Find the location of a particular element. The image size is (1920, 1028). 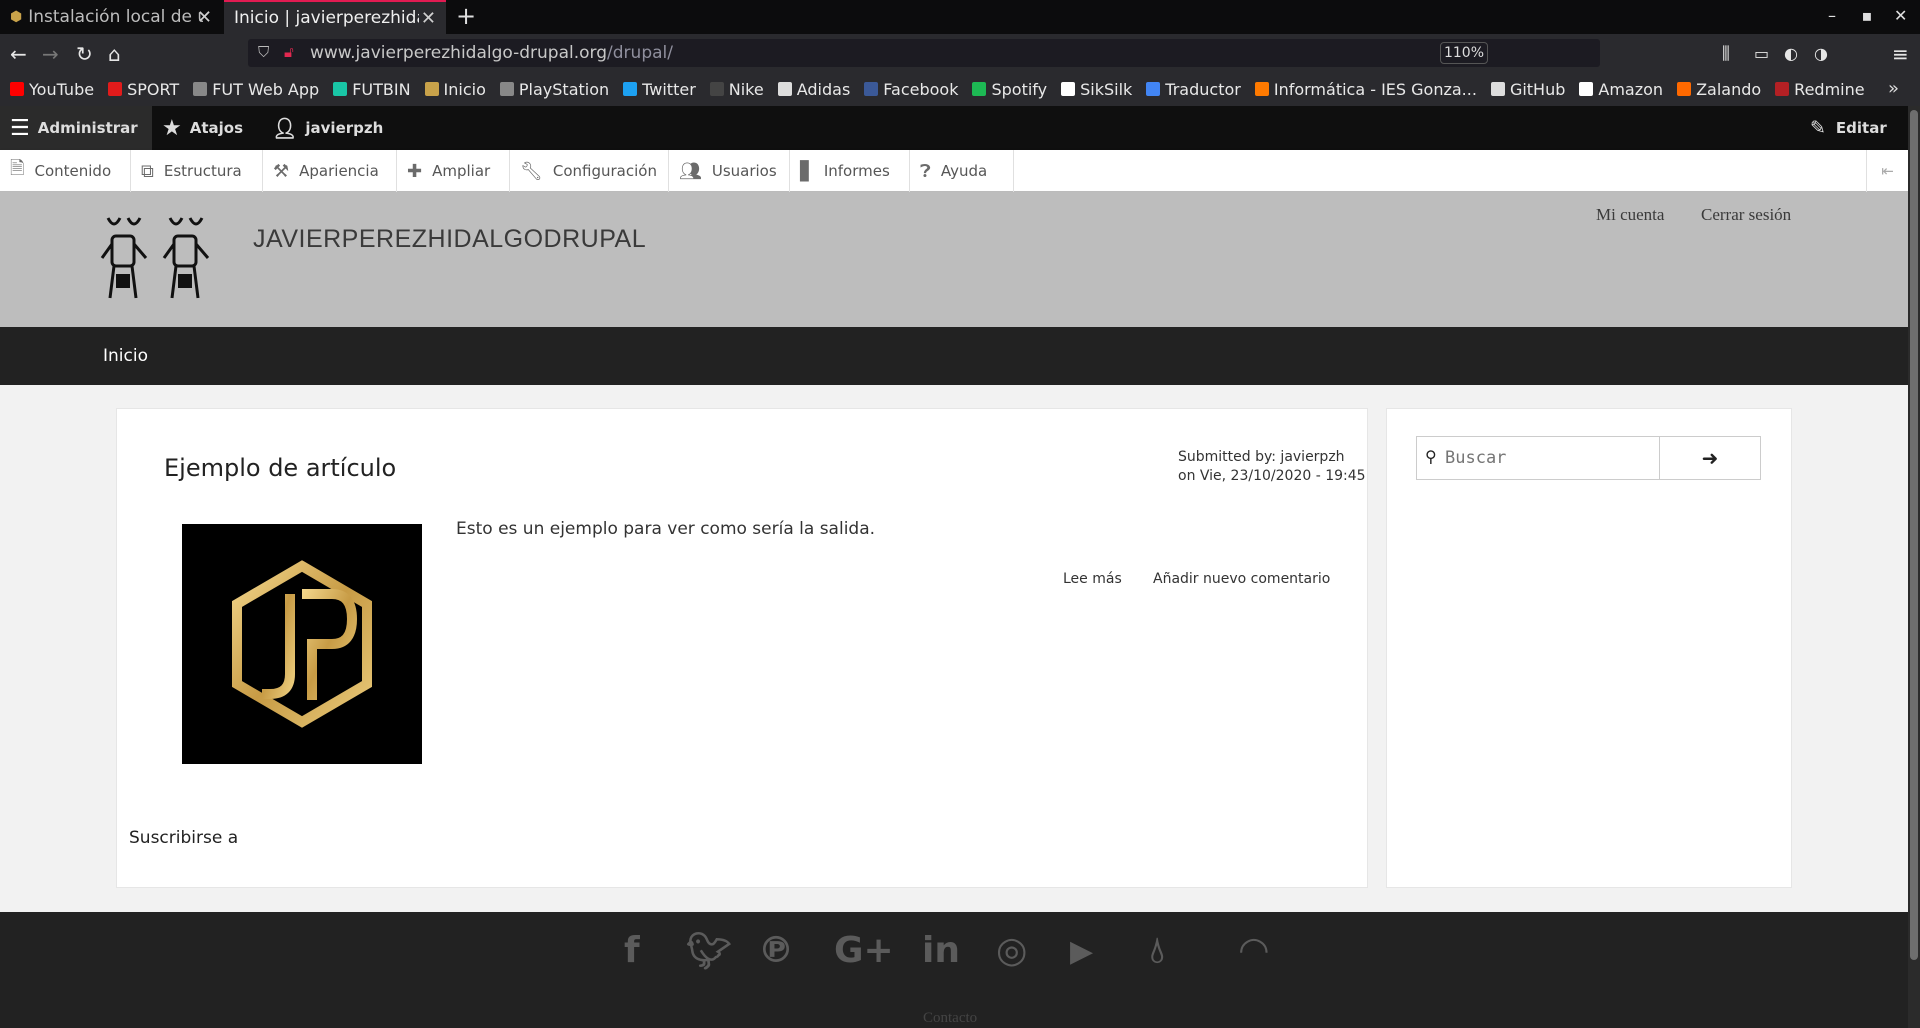

bookmark-facebook: Facebook is located at coordinates (911, 89).